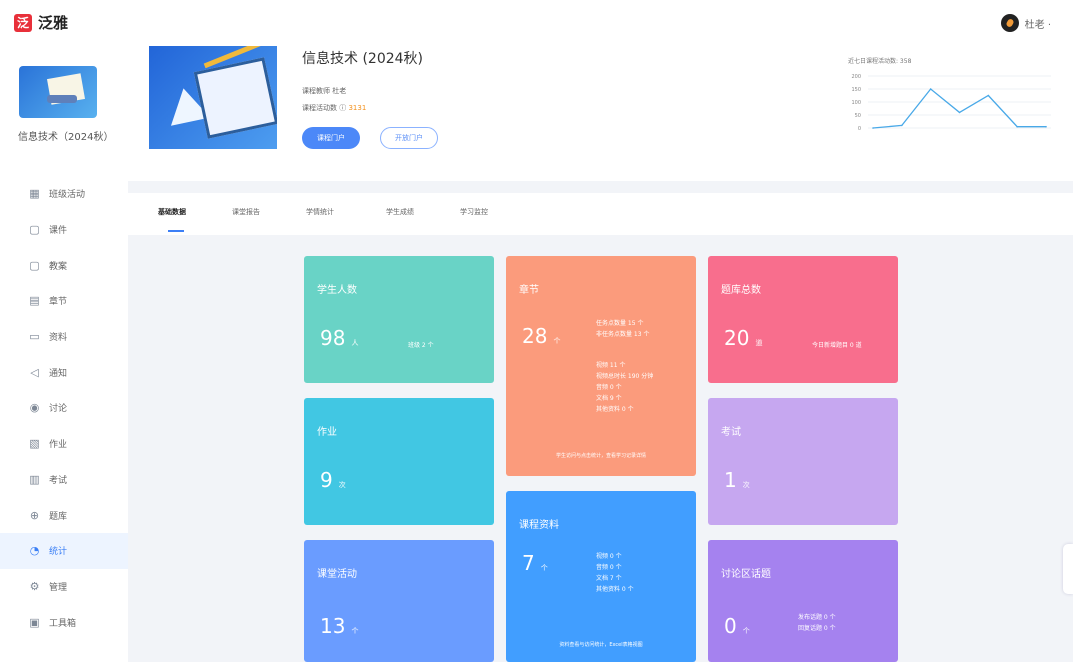  I want to click on sidebar-item-homework: ▧ 作业, so click(64, 444).